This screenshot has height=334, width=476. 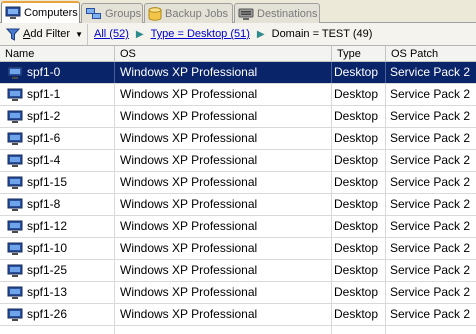 What do you see at coordinates (57, 72) in the screenshot?
I see `cell-name: spf1-0` at bounding box center [57, 72].